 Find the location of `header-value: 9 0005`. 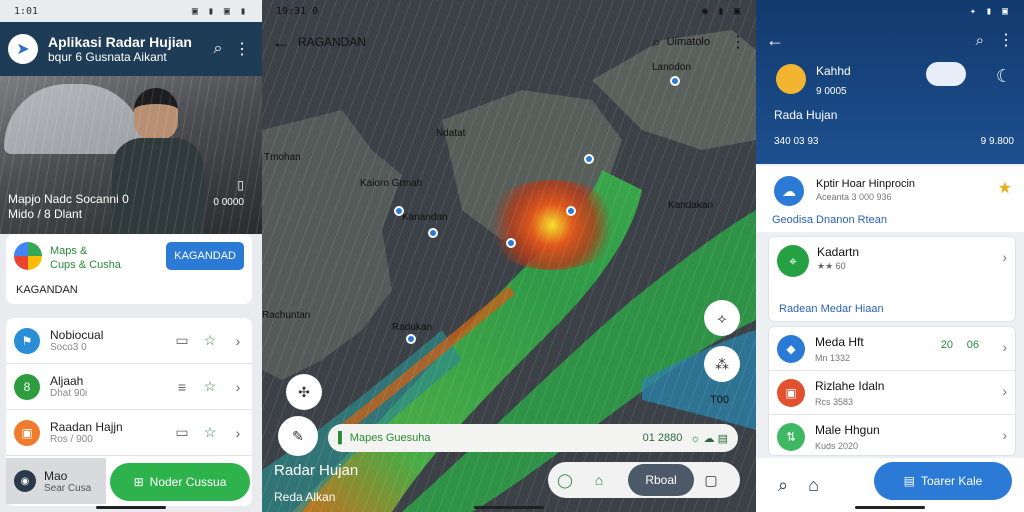

header-value: 9 0005 is located at coordinates (831, 91).